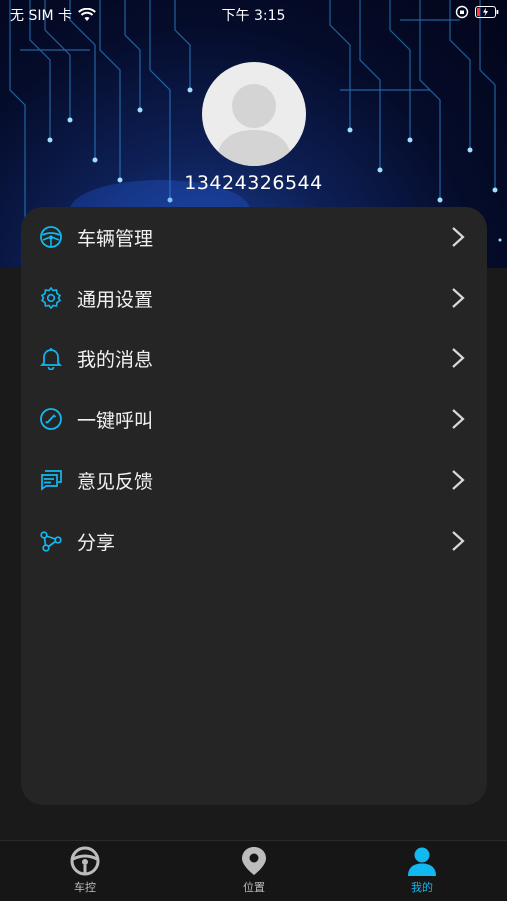 The image size is (507, 901). Describe the element at coordinates (115, 299) in the screenshot. I see `menu-item-label: 通用设置` at that location.